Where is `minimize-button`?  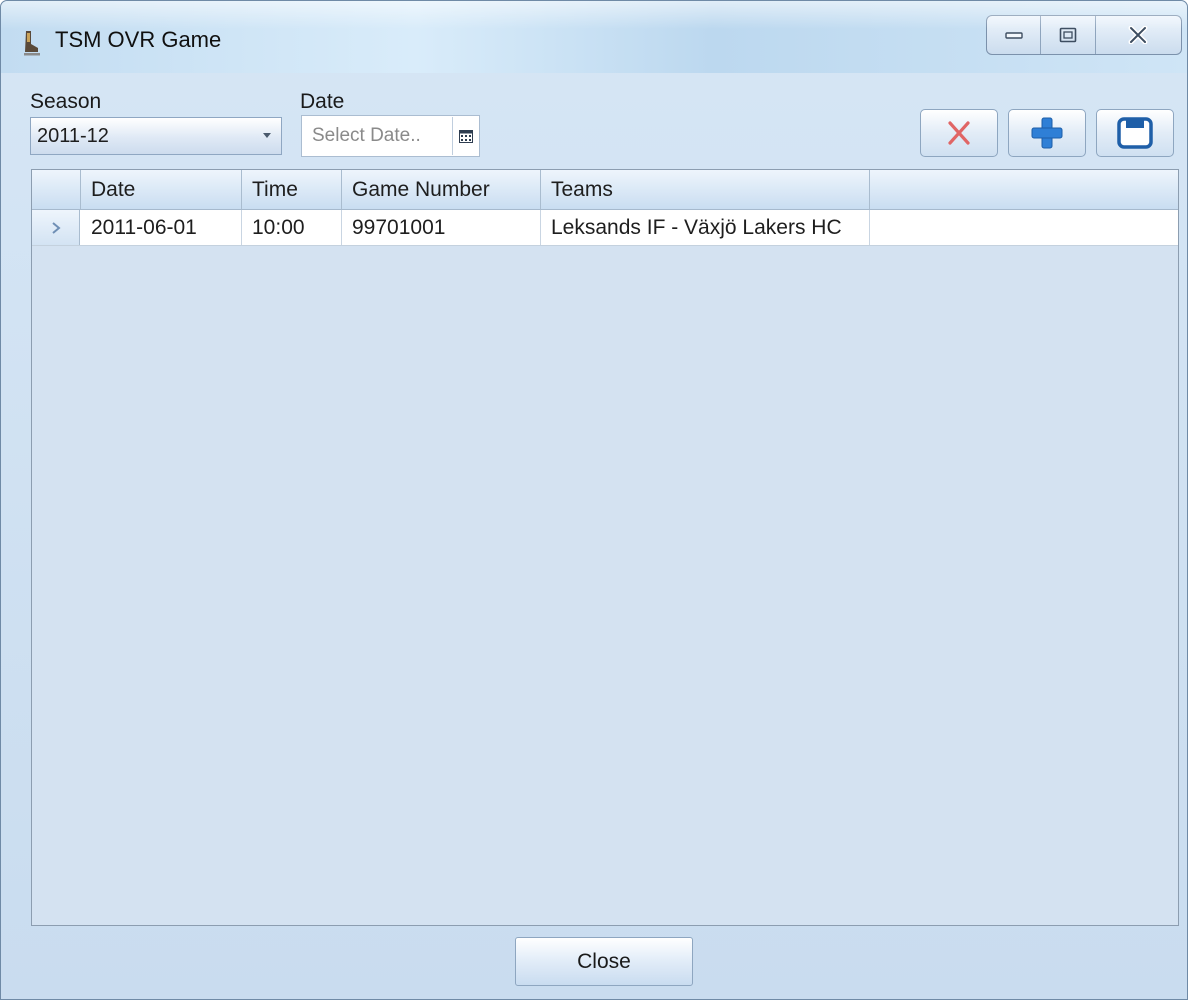 minimize-button is located at coordinates (1014, 35).